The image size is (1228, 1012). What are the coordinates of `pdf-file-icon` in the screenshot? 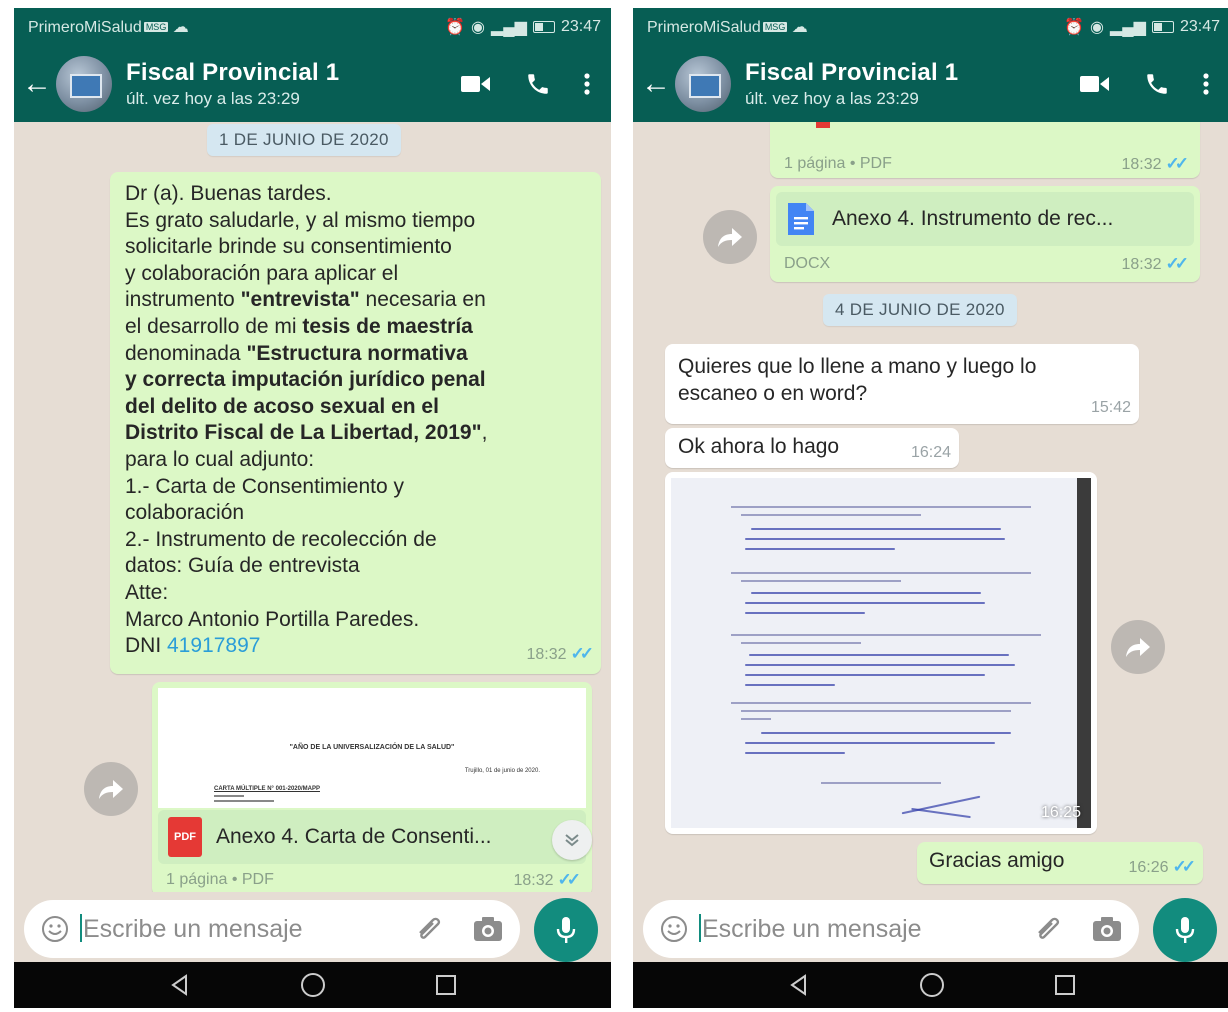 It's located at (823, 125).